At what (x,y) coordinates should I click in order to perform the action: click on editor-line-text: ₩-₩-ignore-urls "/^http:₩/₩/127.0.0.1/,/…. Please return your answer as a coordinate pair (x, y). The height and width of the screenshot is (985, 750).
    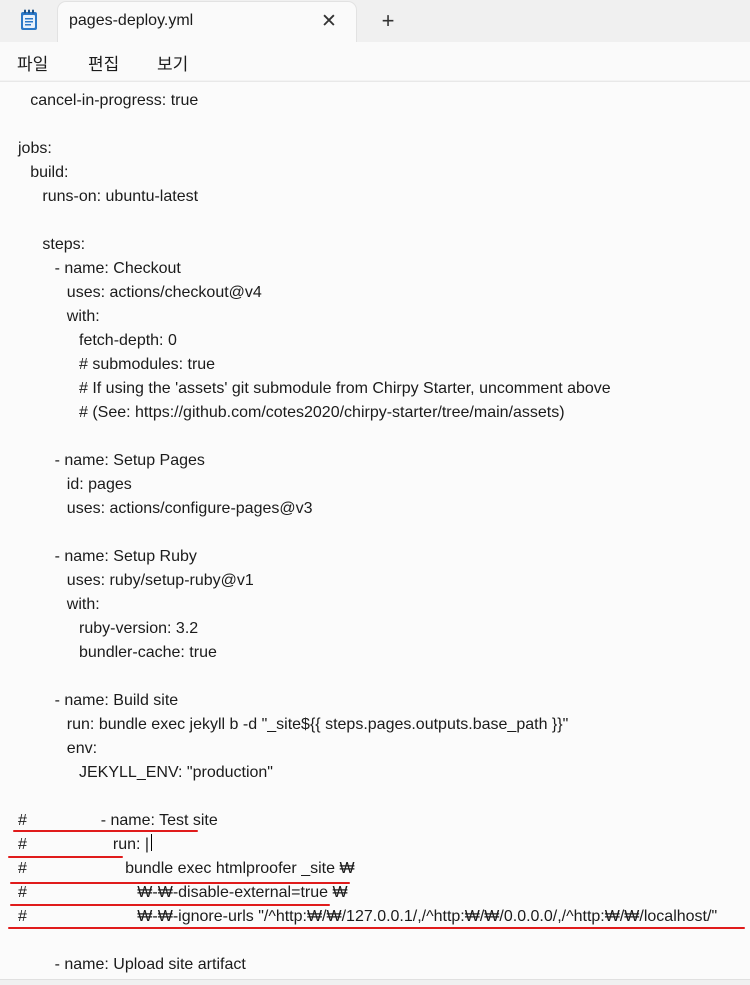
    Looking at the image, I should click on (427, 916).